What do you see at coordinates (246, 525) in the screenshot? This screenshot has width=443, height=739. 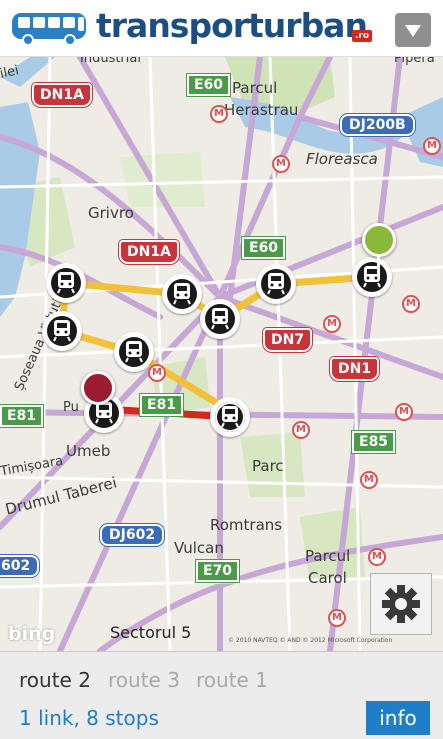 I see `district-label: Romtrans` at bounding box center [246, 525].